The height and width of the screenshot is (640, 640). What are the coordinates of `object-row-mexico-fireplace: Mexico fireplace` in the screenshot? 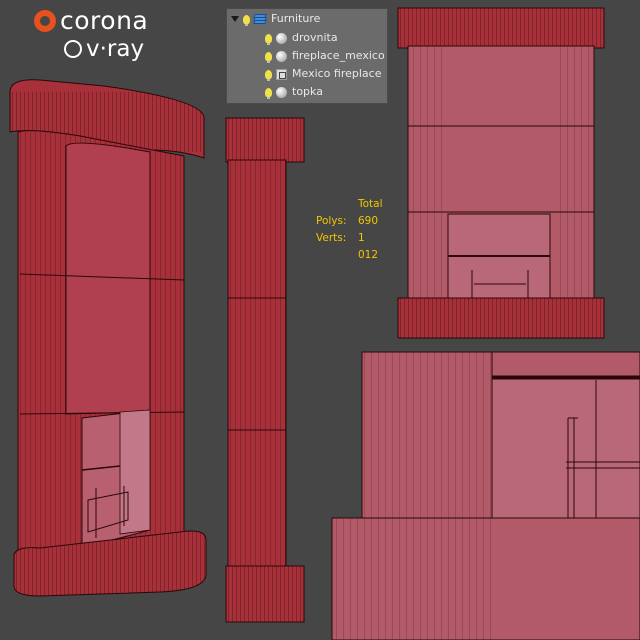 It's located at (323, 74).